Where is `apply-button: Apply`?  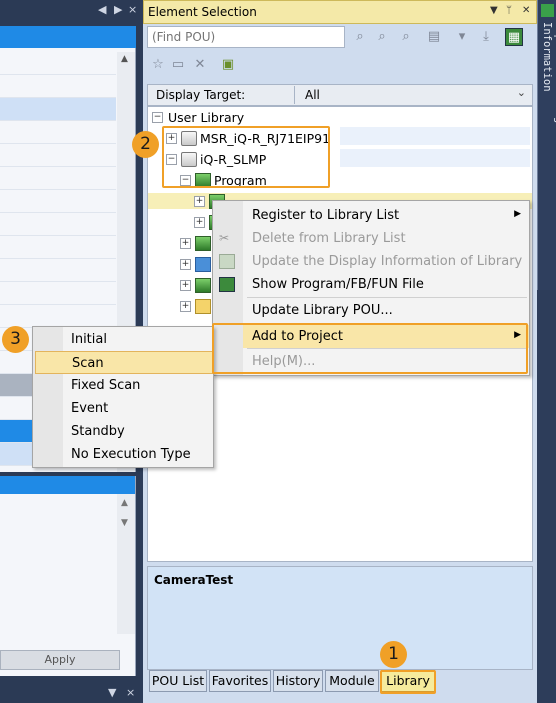
apply-button: Apply is located at coordinates (60, 660).